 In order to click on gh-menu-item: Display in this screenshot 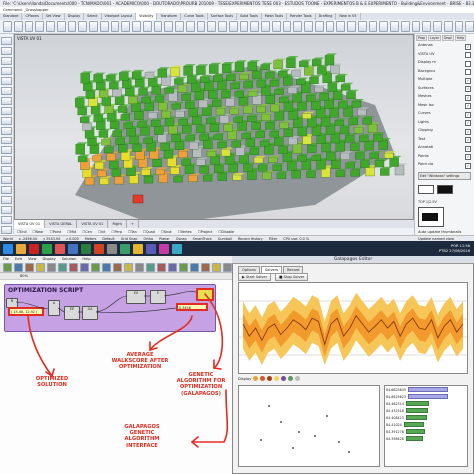, I will do `click(49, 259)`.